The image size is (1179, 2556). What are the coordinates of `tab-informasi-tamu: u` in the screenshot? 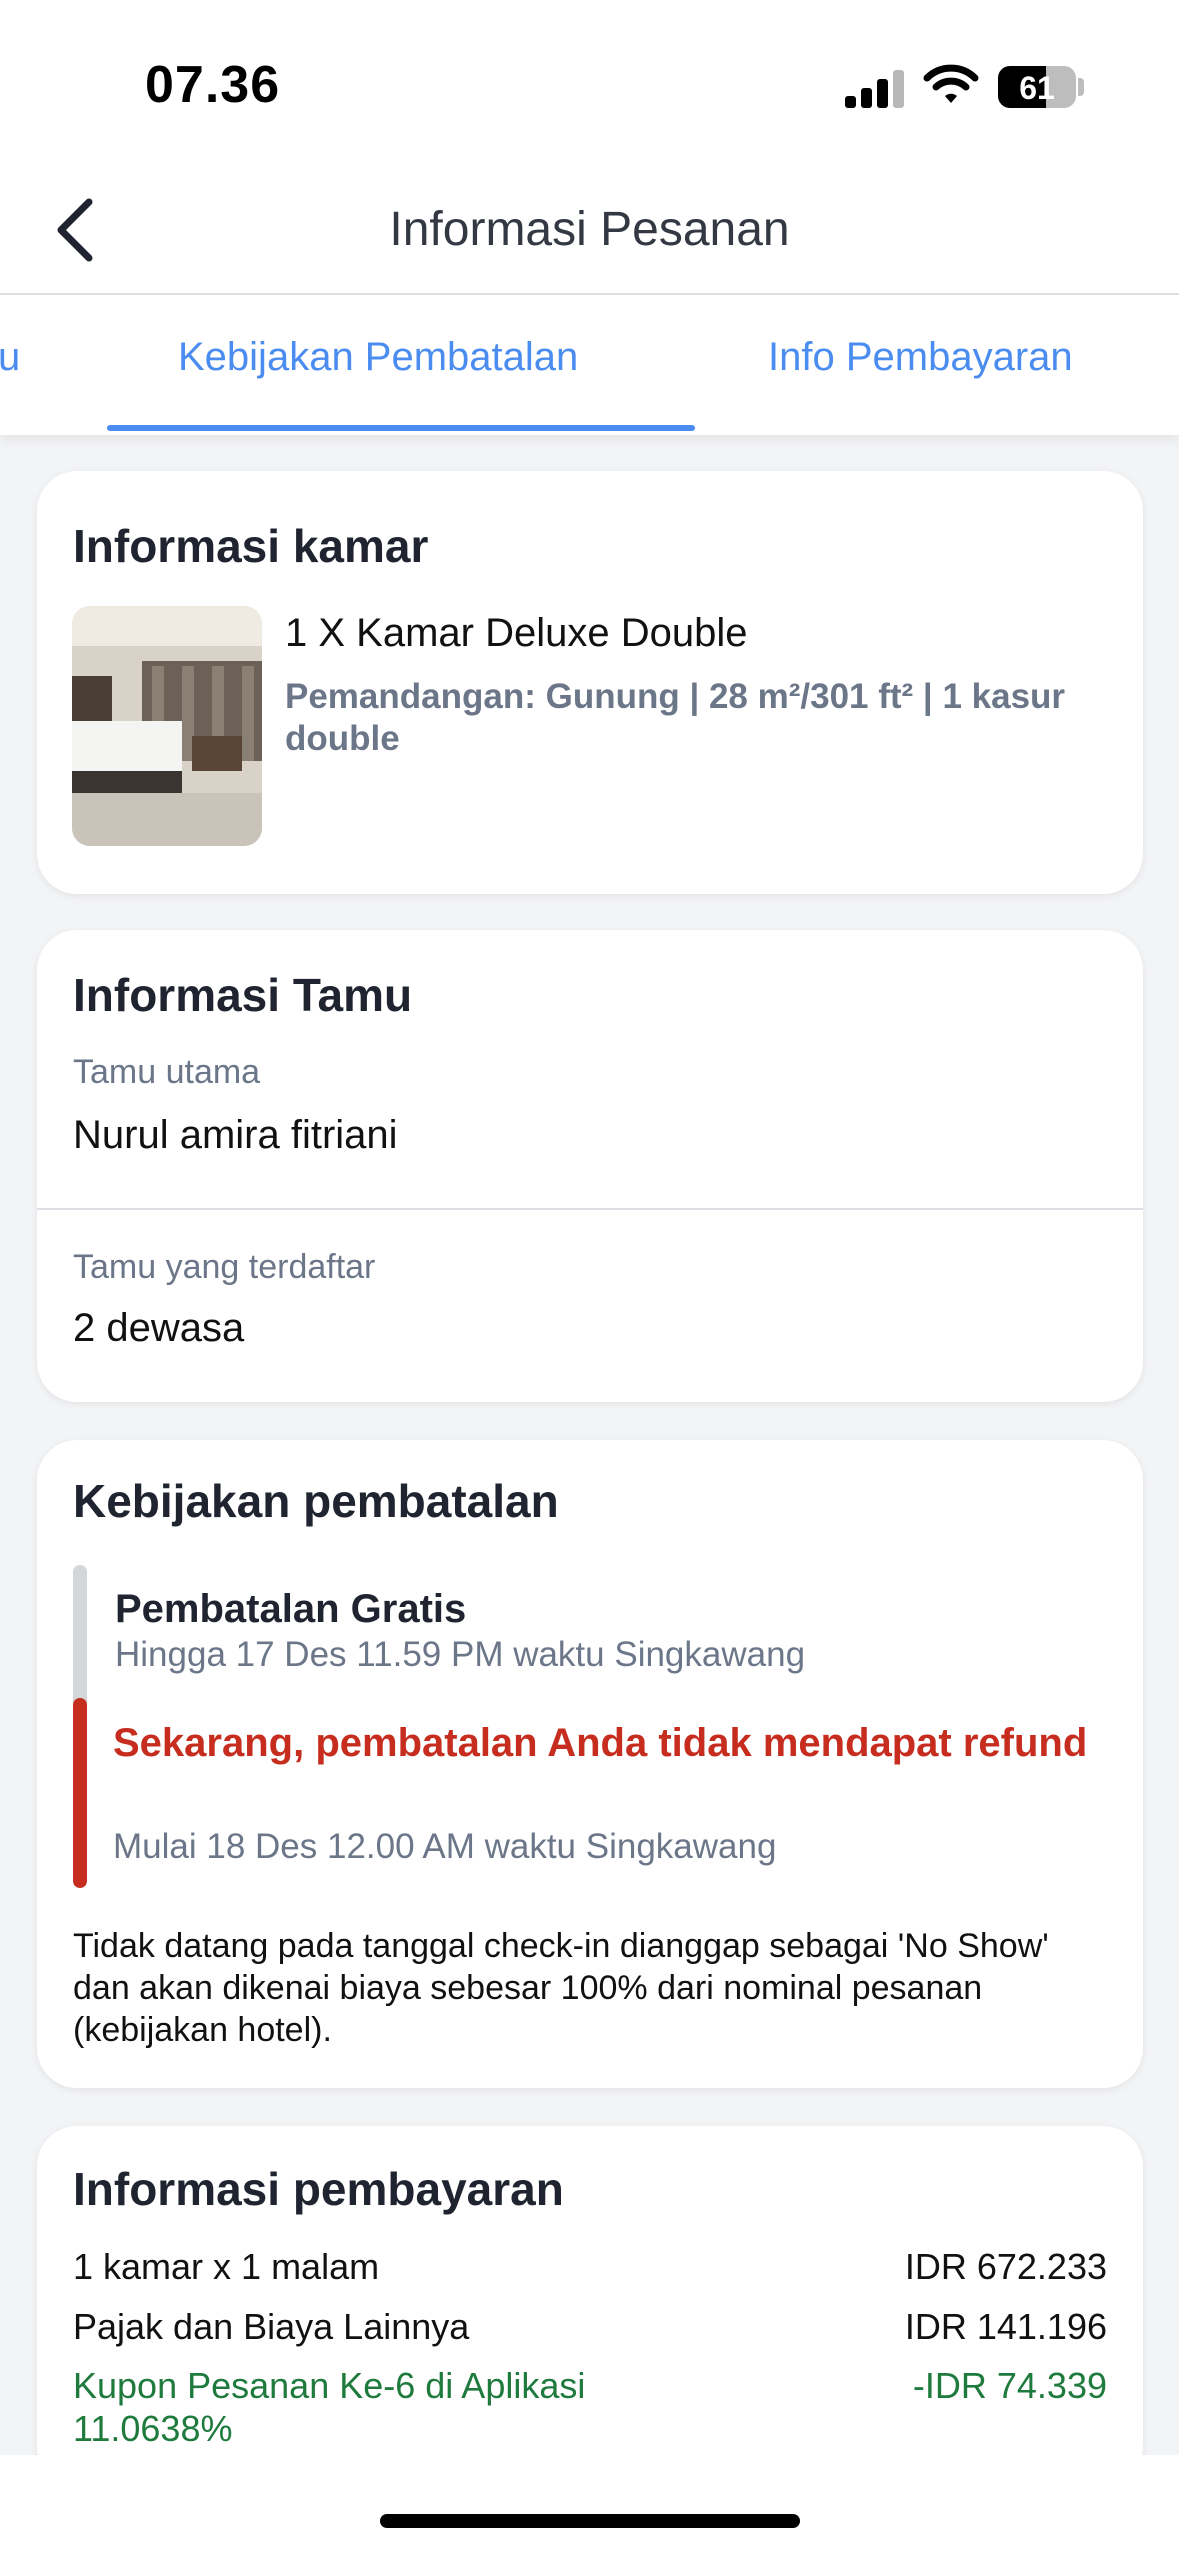 It's located at (10, 357).